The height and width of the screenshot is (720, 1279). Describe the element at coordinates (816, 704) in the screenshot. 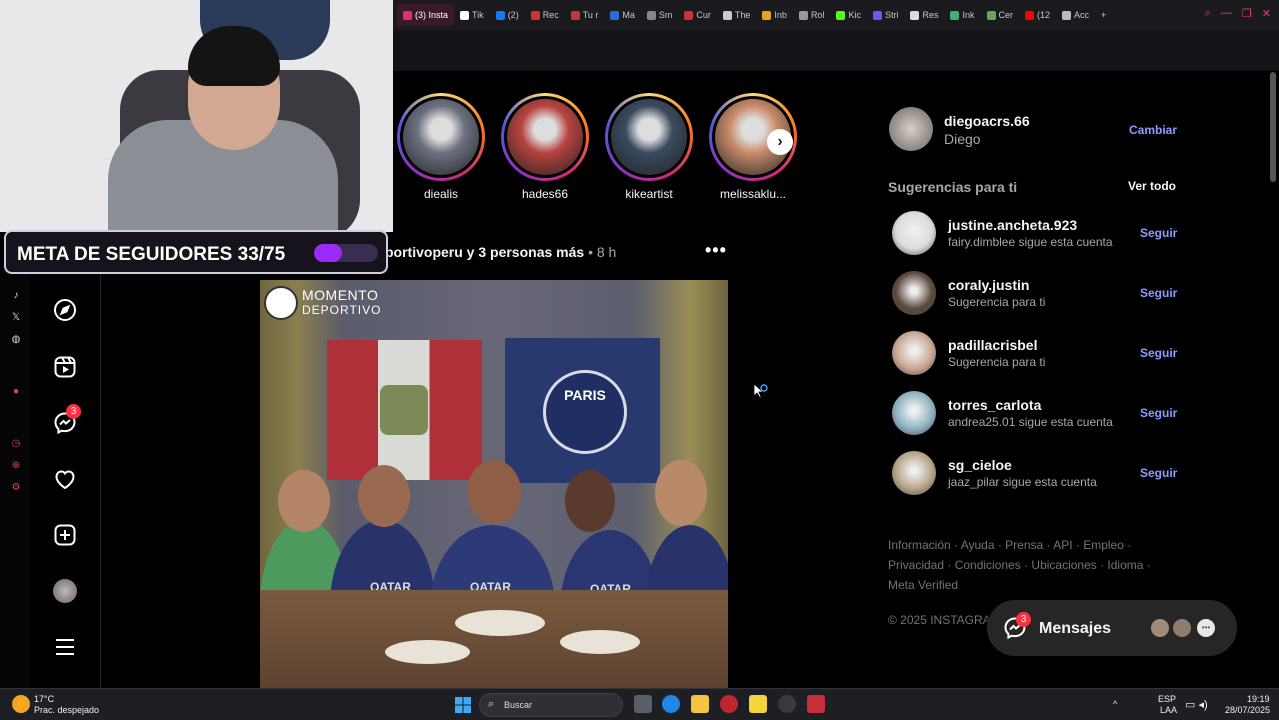

I see `app-icon` at that location.